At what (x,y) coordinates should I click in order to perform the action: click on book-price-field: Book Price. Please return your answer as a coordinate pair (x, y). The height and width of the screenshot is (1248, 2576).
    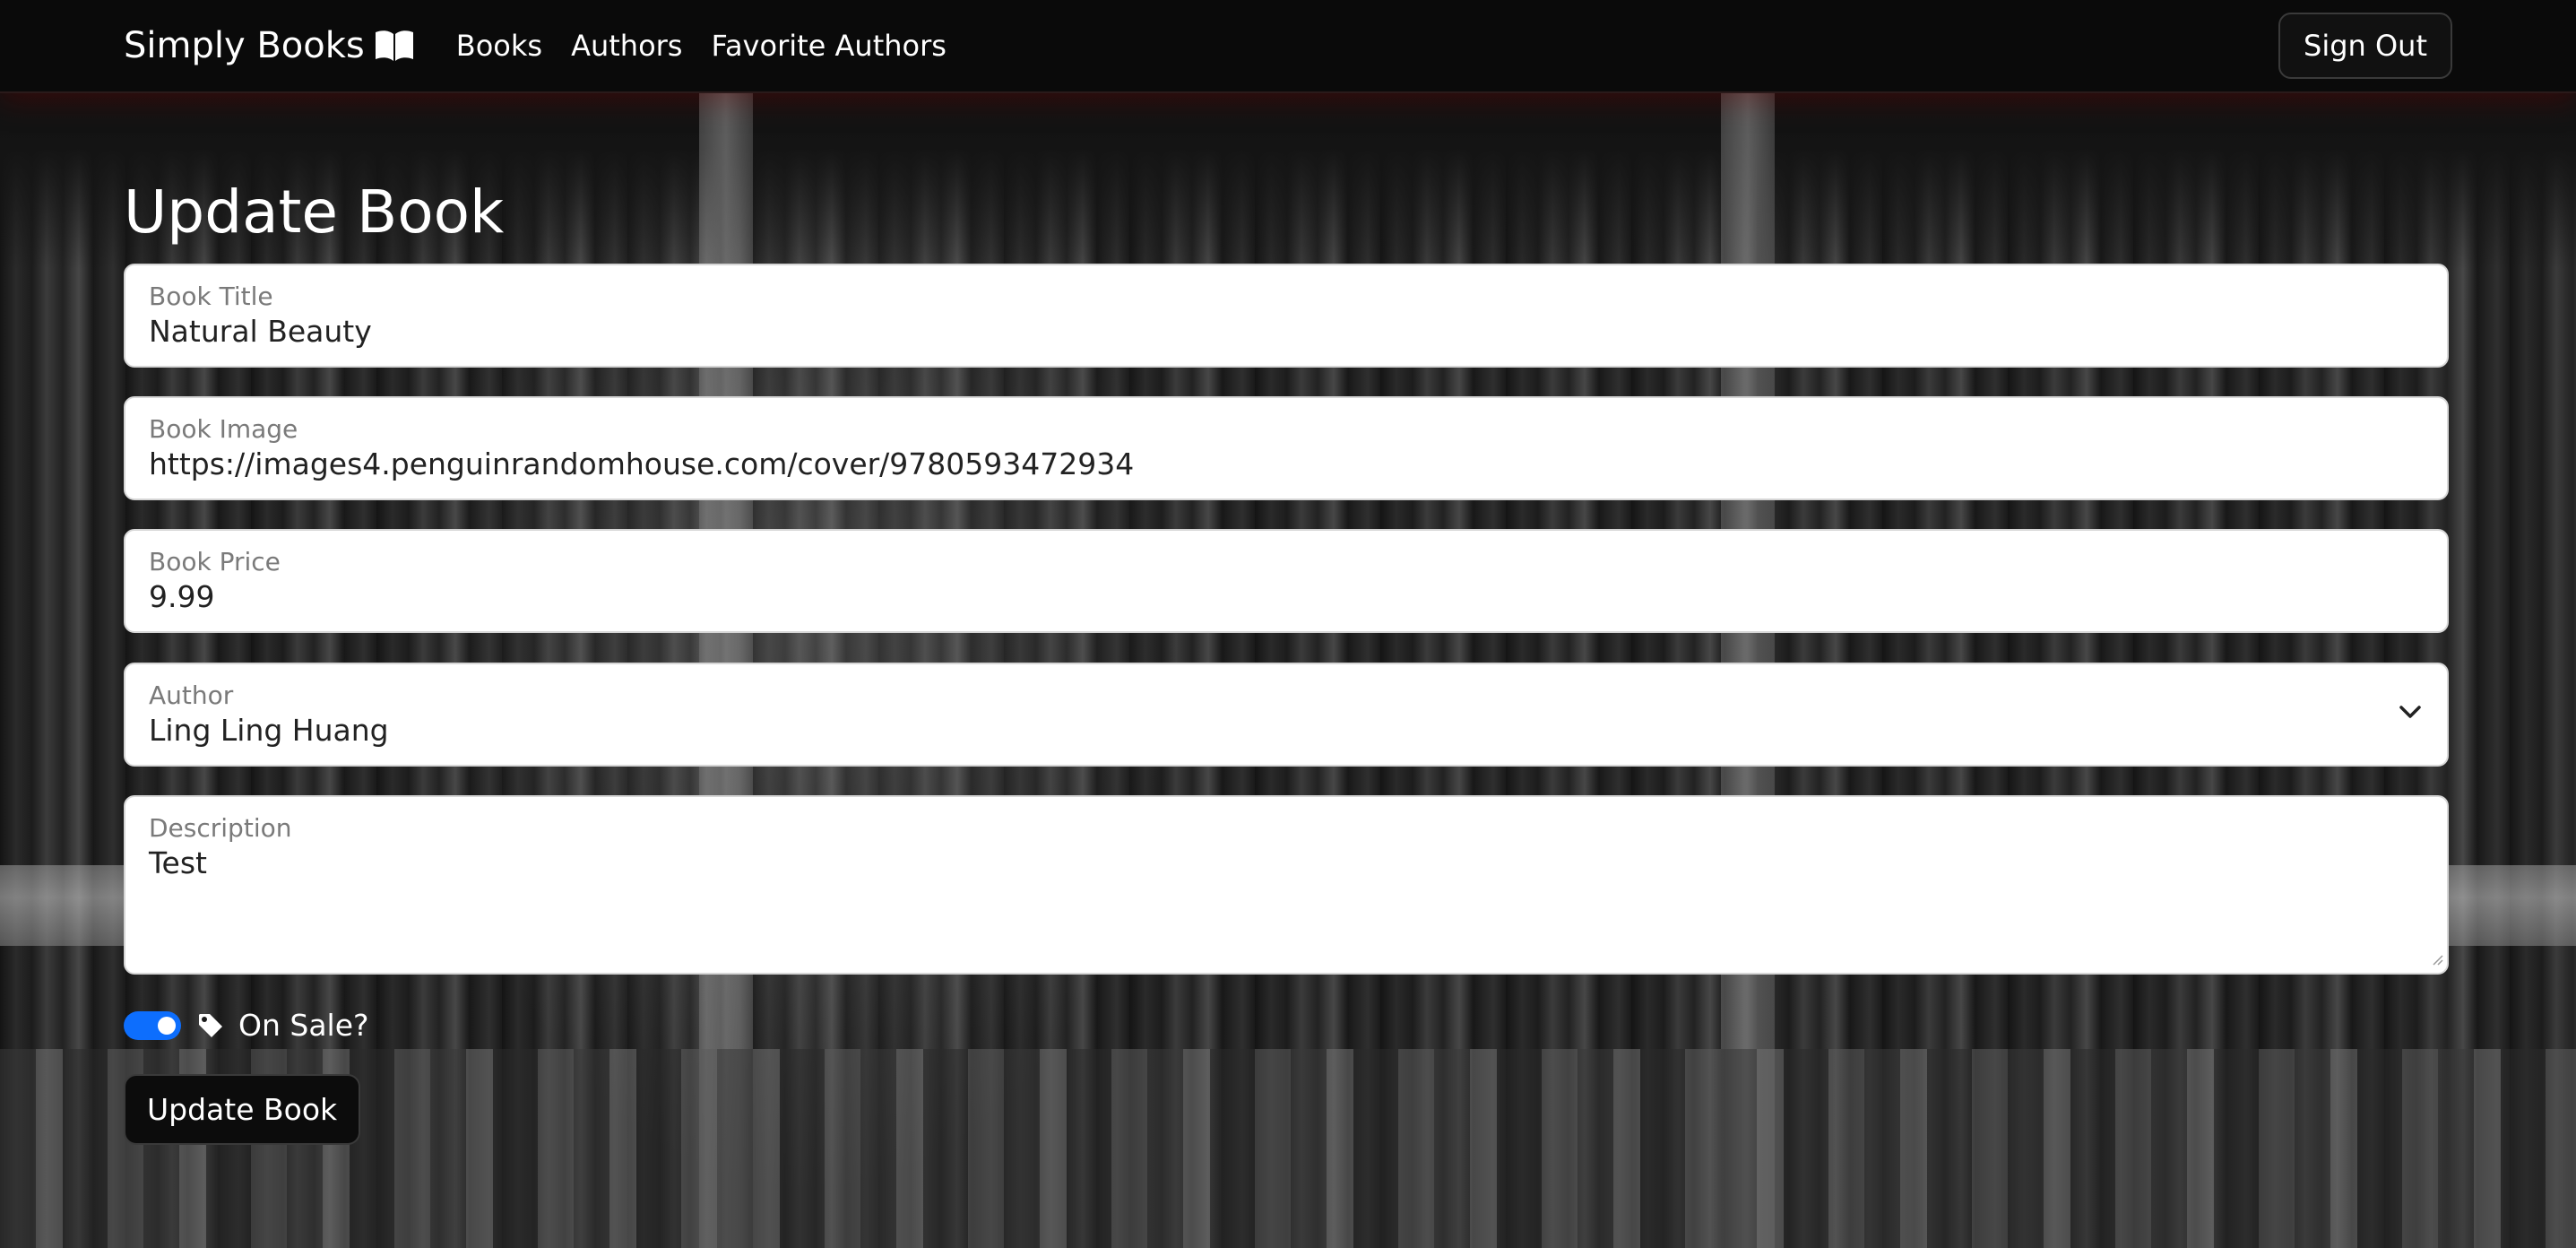
    Looking at the image, I should click on (1286, 581).